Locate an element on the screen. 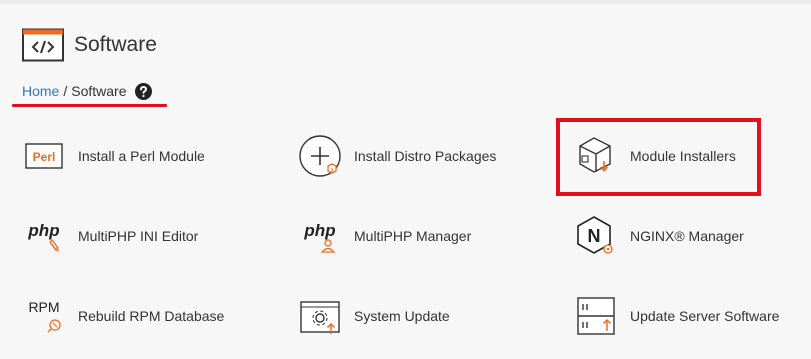 The height and width of the screenshot is (359, 811). item-label: NGINX® Manager is located at coordinates (687, 236).